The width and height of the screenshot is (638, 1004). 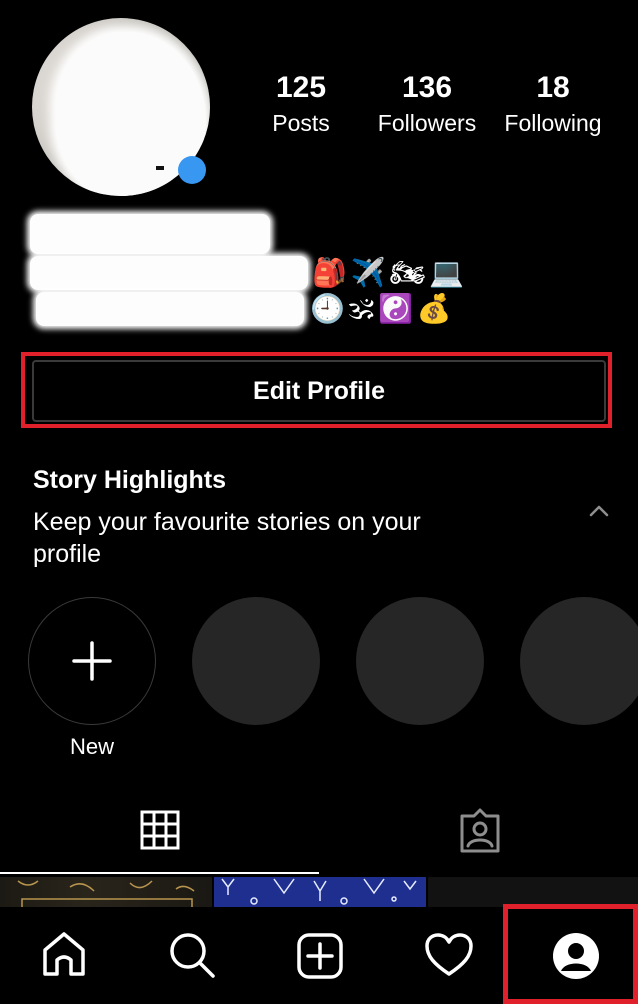 What do you see at coordinates (160, 168) in the screenshot?
I see `avatar-detail` at bounding box center [160, 168].